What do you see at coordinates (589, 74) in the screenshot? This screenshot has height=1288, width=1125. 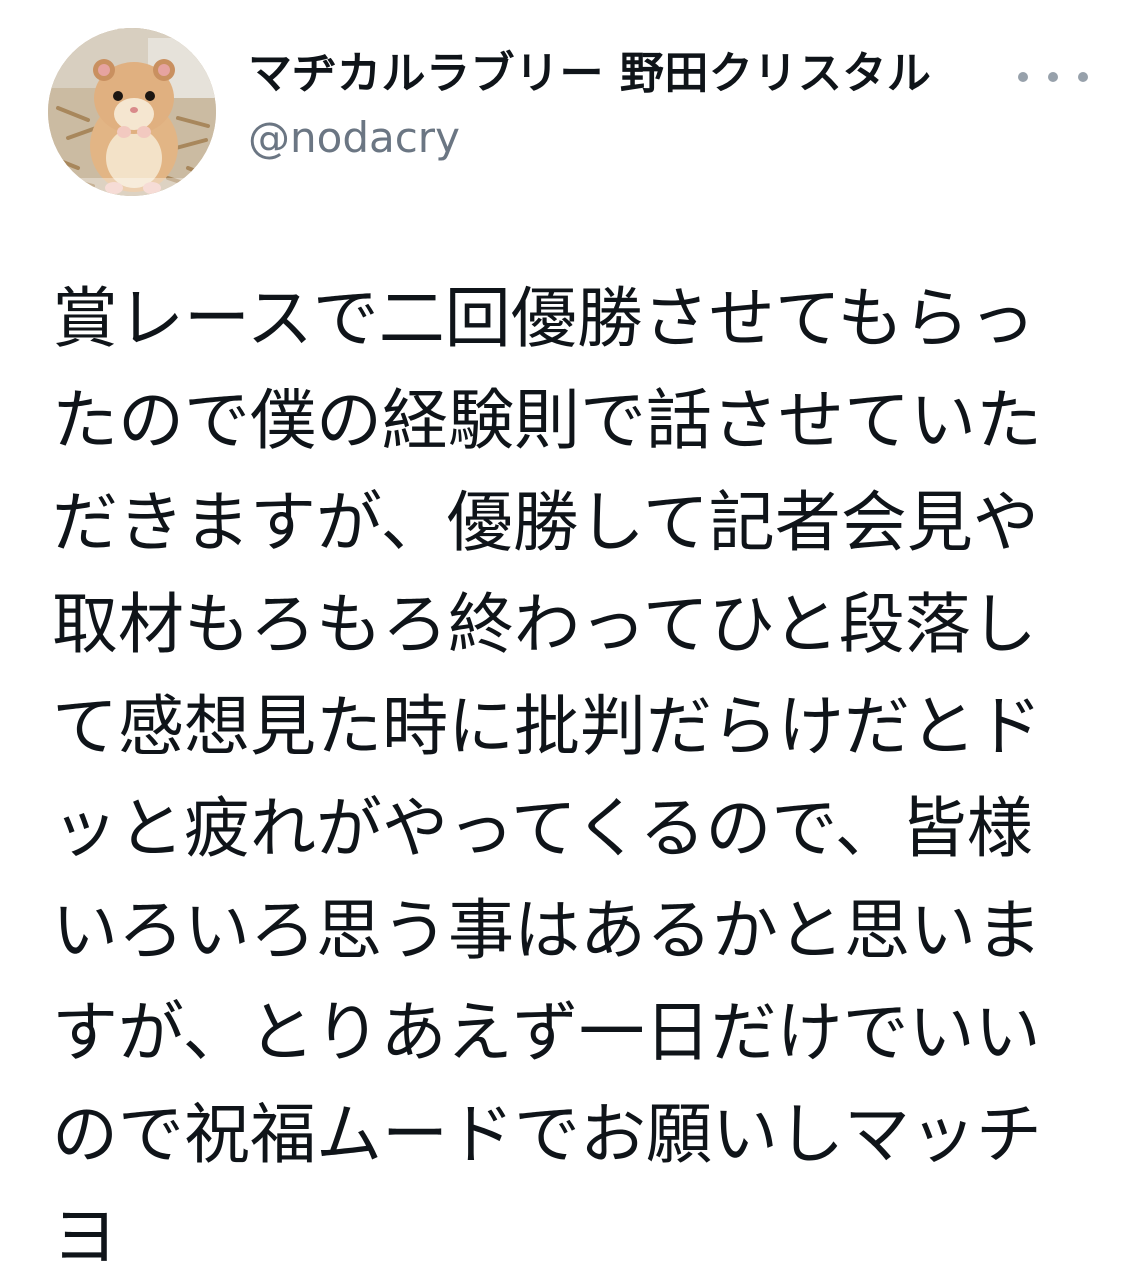 I see `author-display-name: マヂカルラブリー 野田クリスタル` at bounding box center [589, 74].